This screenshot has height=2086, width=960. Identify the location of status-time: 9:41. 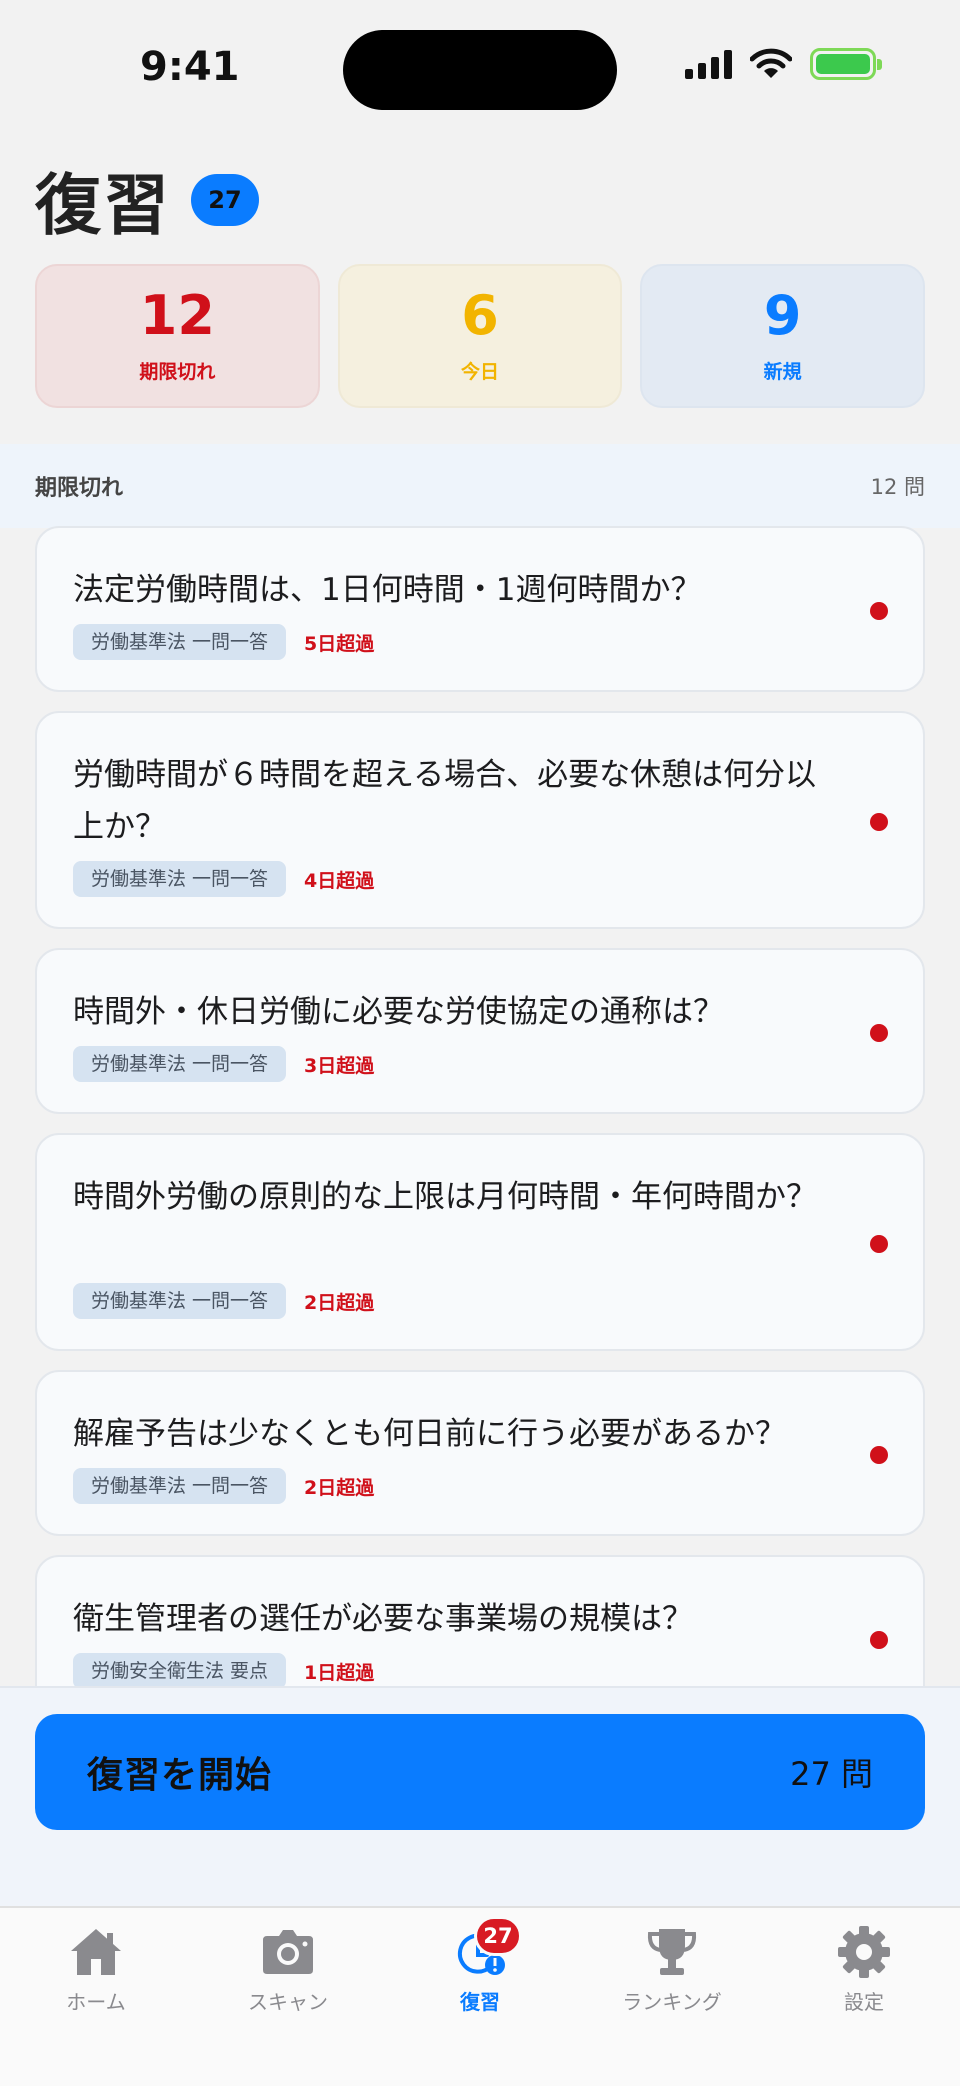
(190, 67).